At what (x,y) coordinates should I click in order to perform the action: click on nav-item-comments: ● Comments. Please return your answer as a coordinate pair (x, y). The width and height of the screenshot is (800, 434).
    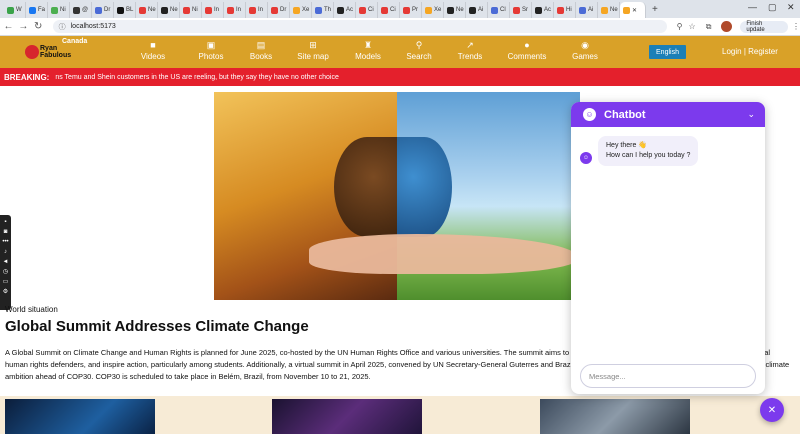
    Looking at the image, I should click on (527, 50).